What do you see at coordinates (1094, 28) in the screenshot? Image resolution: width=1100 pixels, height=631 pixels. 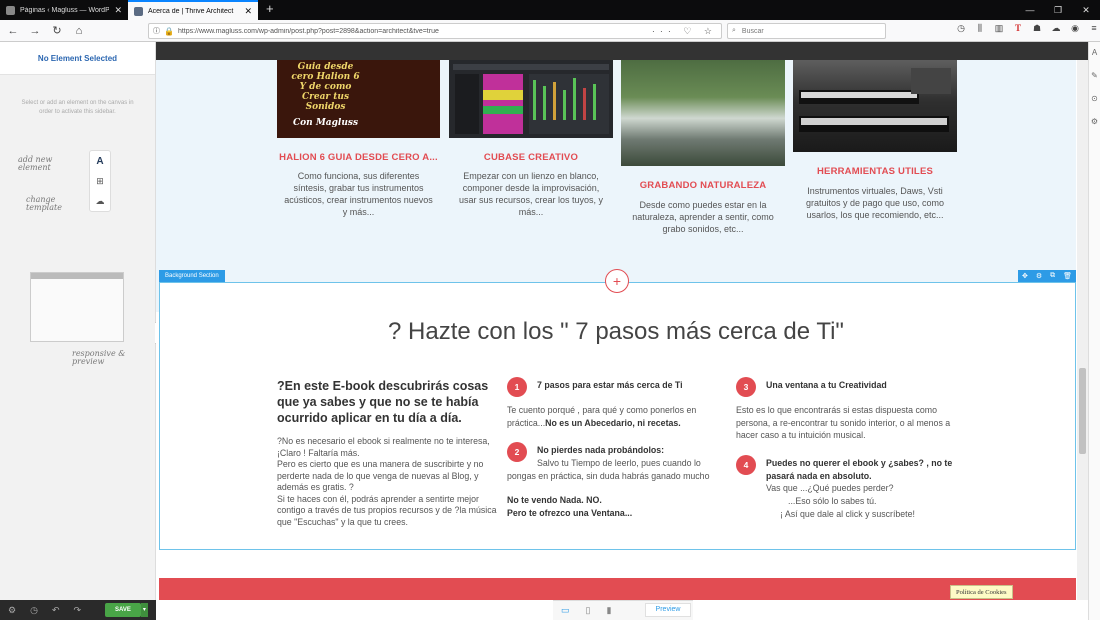 I see `menu-icon: ≡` at bounding box center [1094, 28].